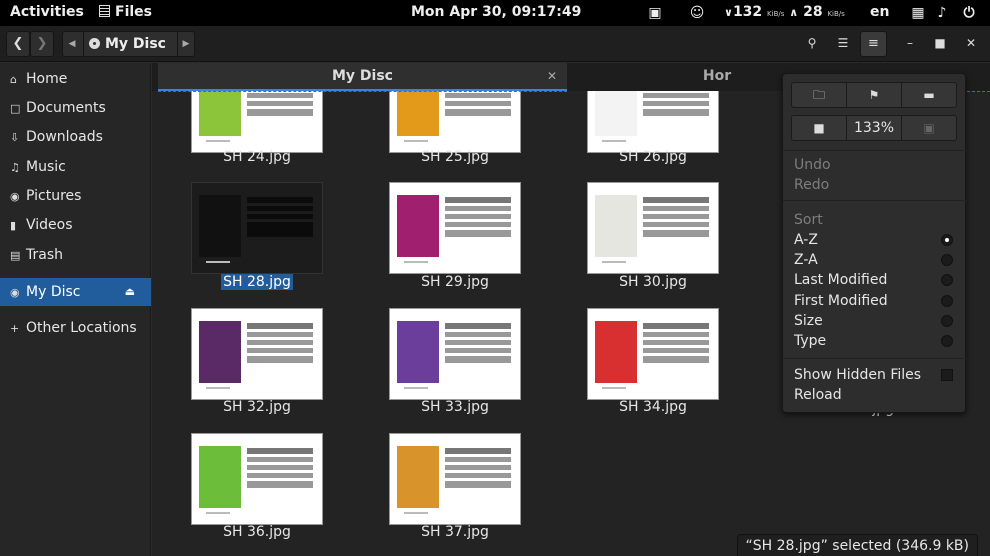  Describe the element at coordinates (940, 44) in the screenshot. I see `maximize-button: ■` at that location.